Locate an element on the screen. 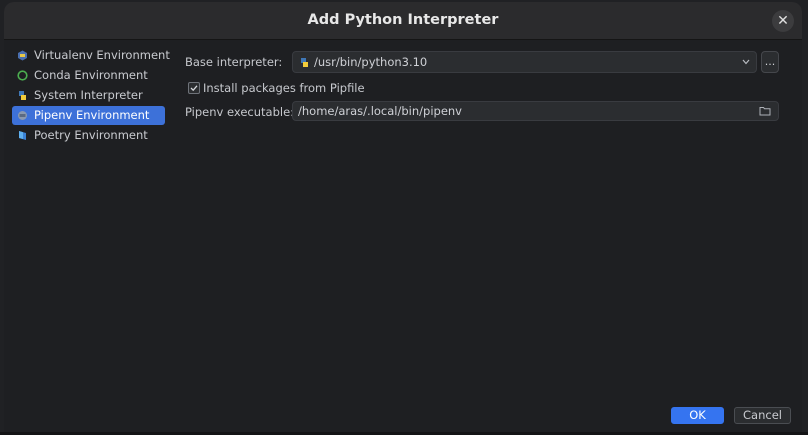 This screenshot has width=808, height=435. close-icon: ✕ is located at coordinates (783, 21).